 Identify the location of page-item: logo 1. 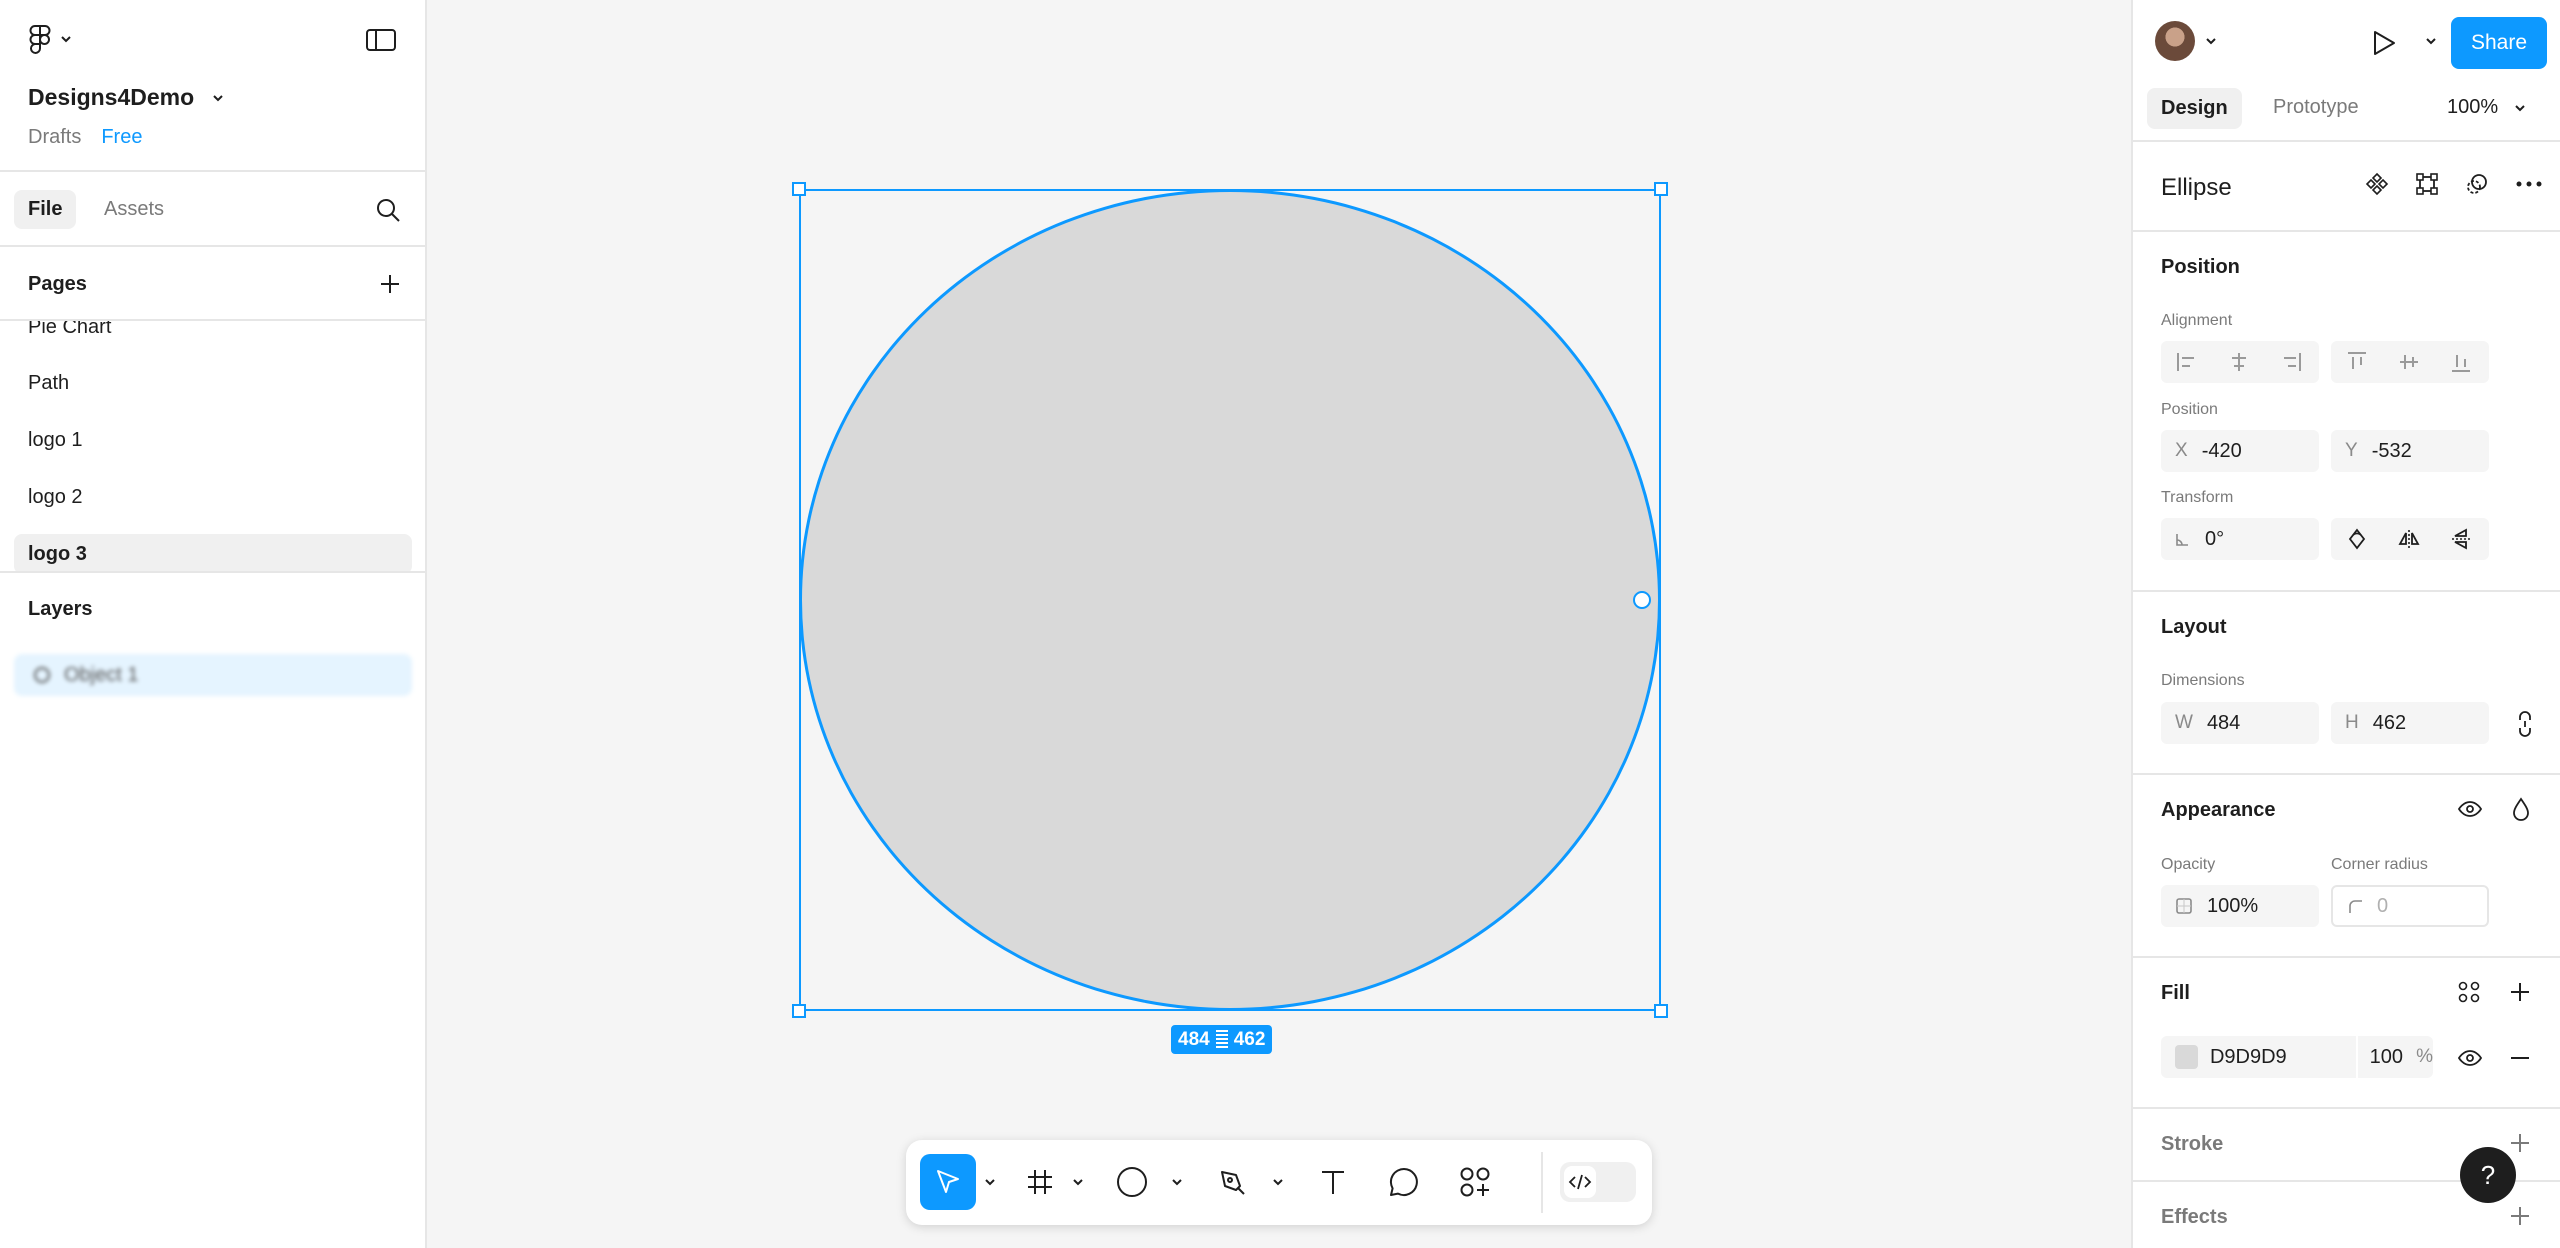
(213, 440).